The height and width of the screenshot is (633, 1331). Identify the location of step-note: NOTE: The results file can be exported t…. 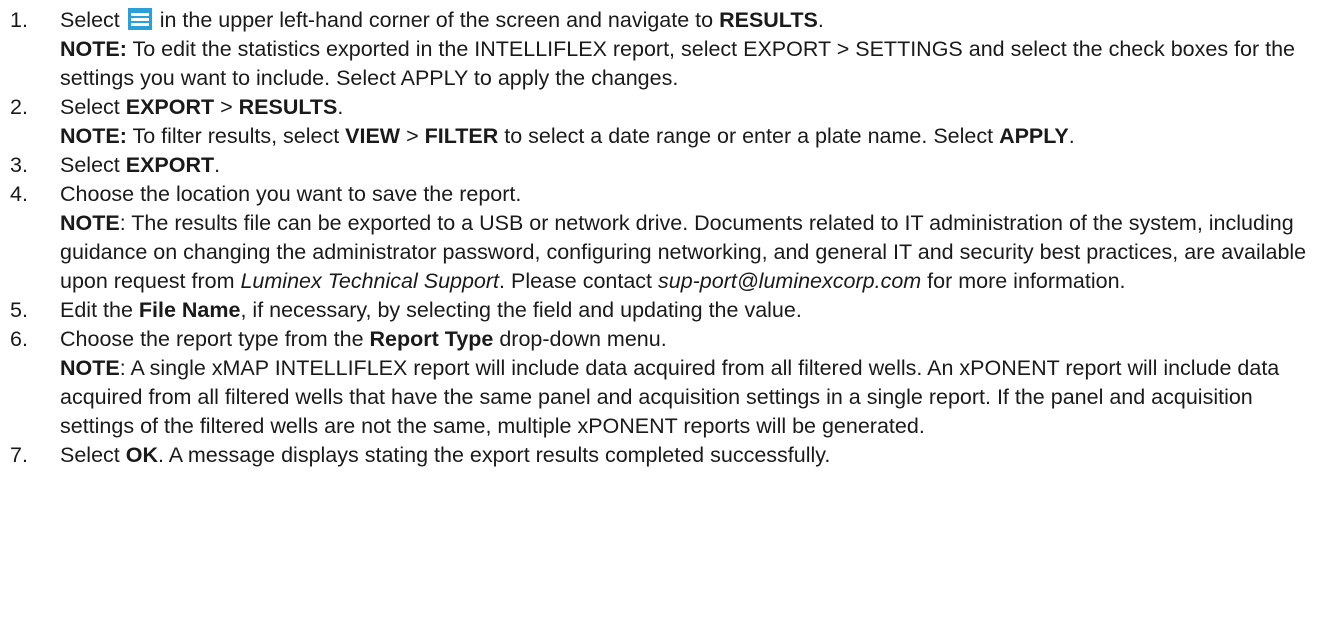
(683, 252).